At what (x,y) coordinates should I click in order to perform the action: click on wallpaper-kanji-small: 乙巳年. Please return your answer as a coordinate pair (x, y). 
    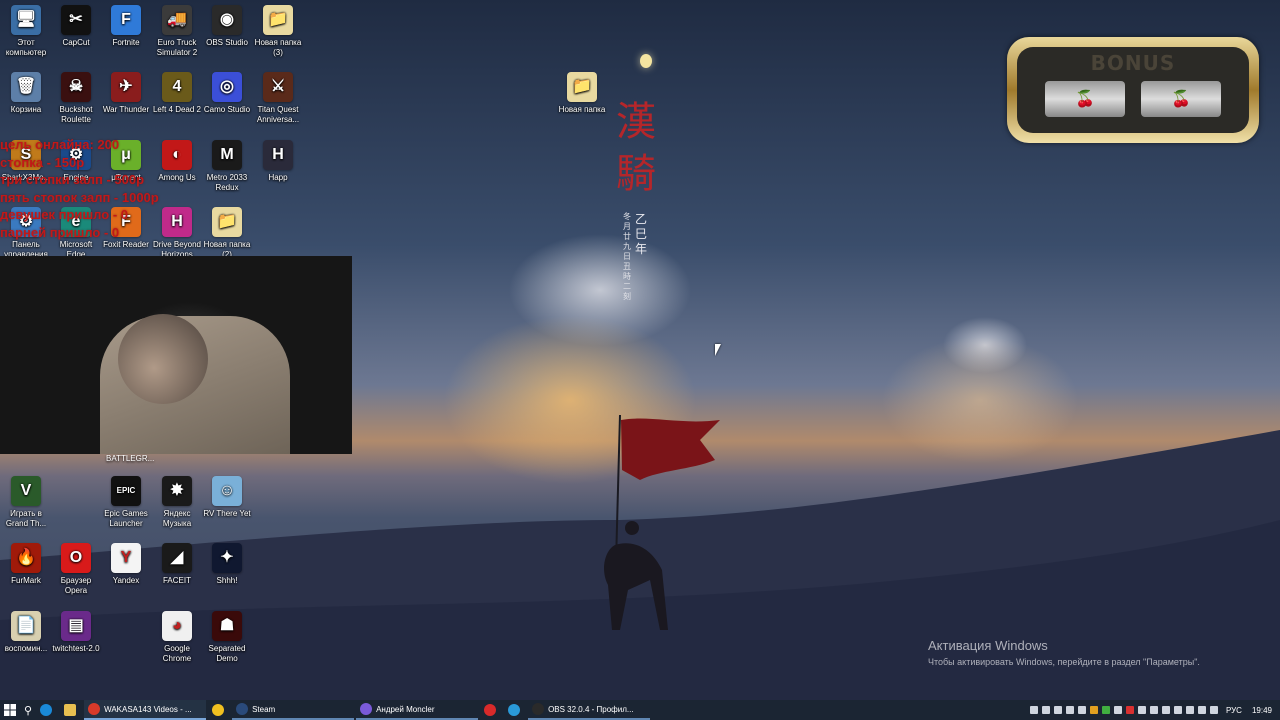
    Looking at the image, I should click on (640, 234).